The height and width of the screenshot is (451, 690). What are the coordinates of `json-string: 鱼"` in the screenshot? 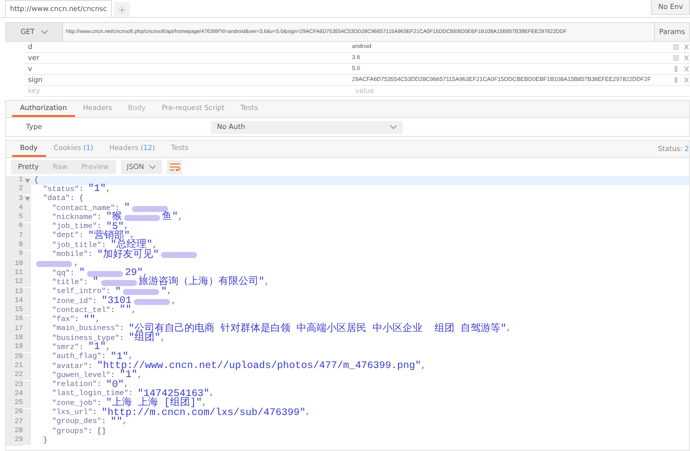 It's located at (170, 217).